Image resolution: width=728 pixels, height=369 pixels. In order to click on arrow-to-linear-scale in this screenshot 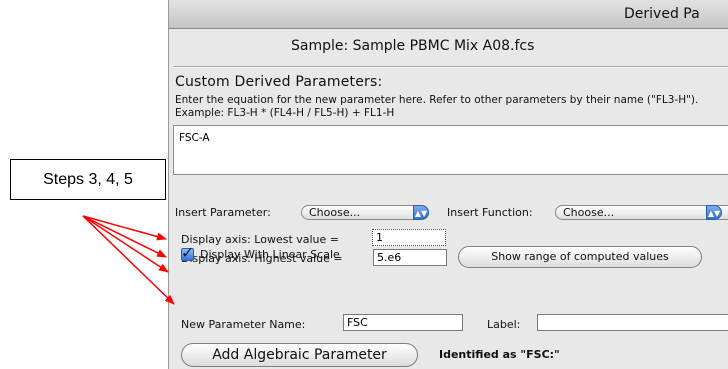, I will do `click(125, 244)`.